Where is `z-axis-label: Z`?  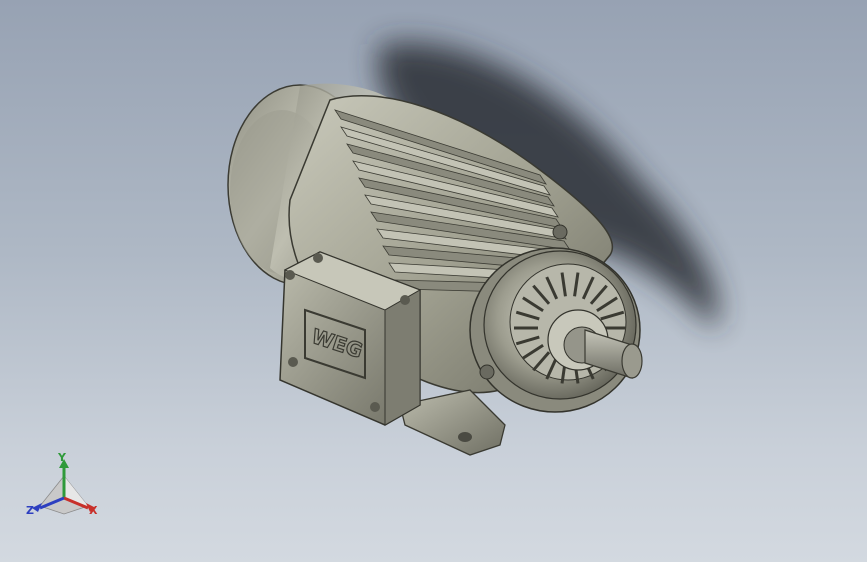
z-axis-label: Z is located at coordinates (30, 510).